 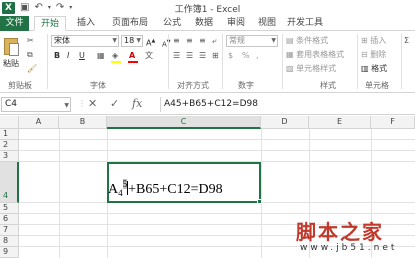 I want to click on row-header-4: 4, so click(x=9, y=182).